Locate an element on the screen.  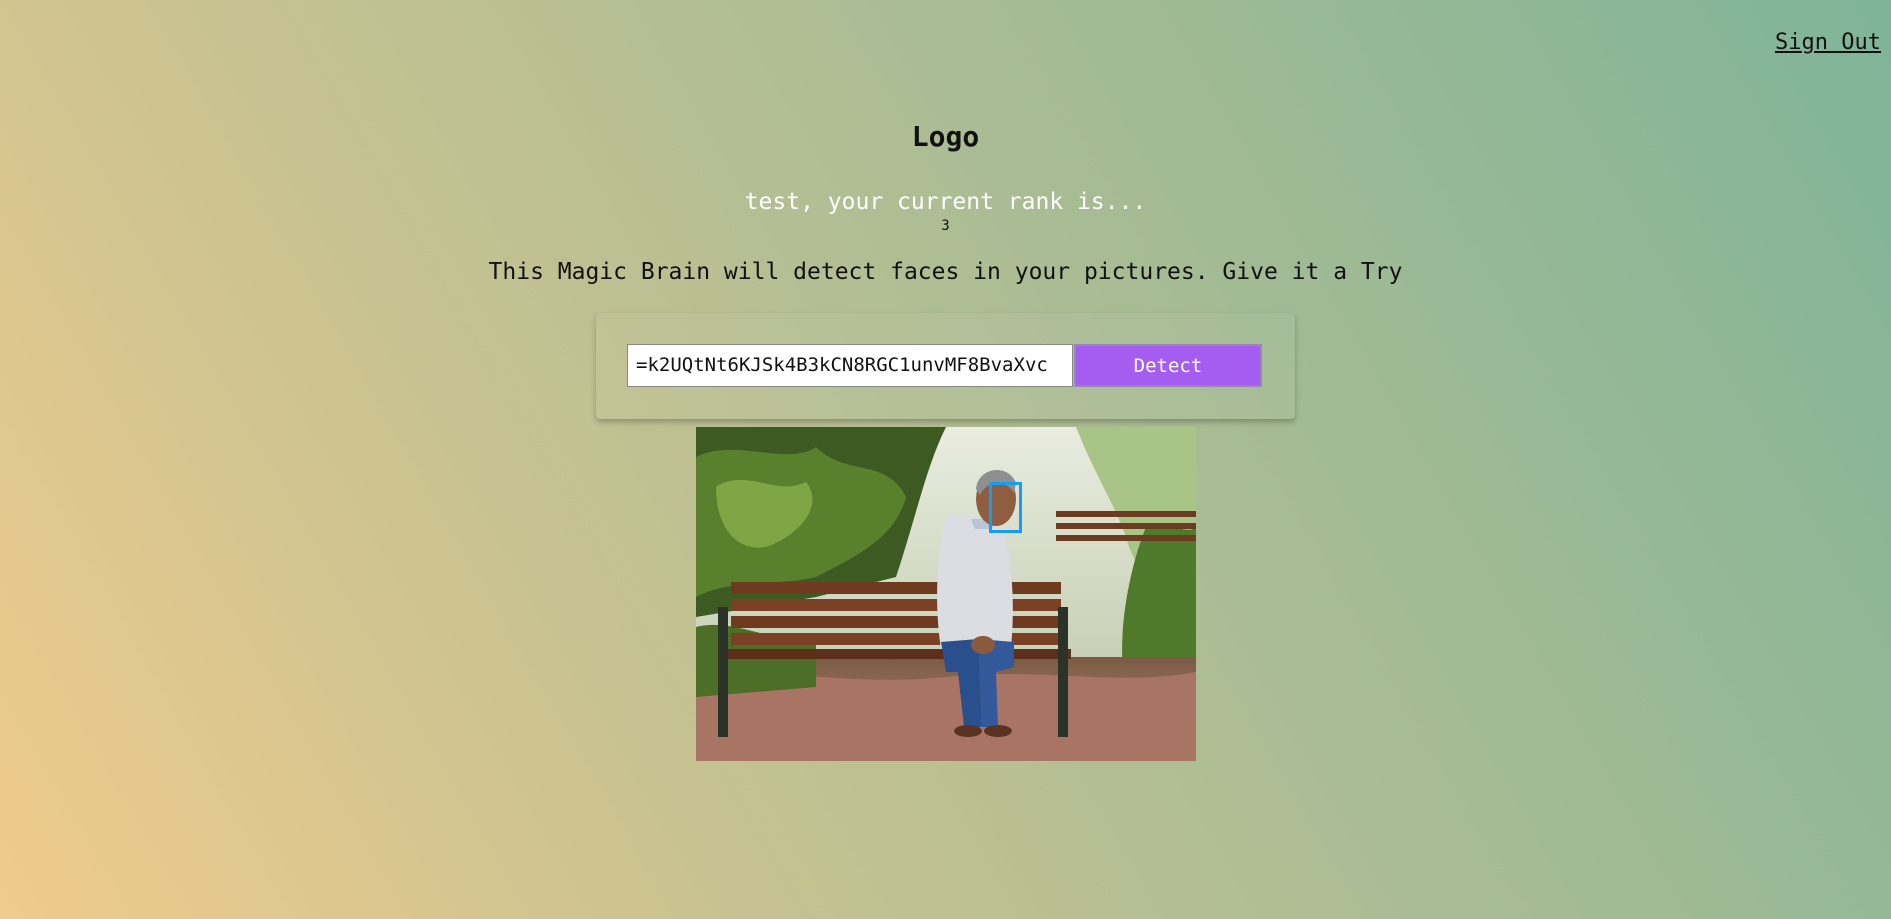
logo: Logo is located at coordinates (945, 136).